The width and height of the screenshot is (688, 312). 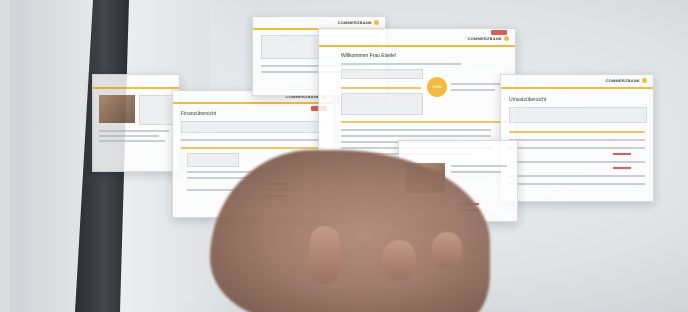 I want to click on panel-title: Umsatzübersicht, so click(x=528, y=100).